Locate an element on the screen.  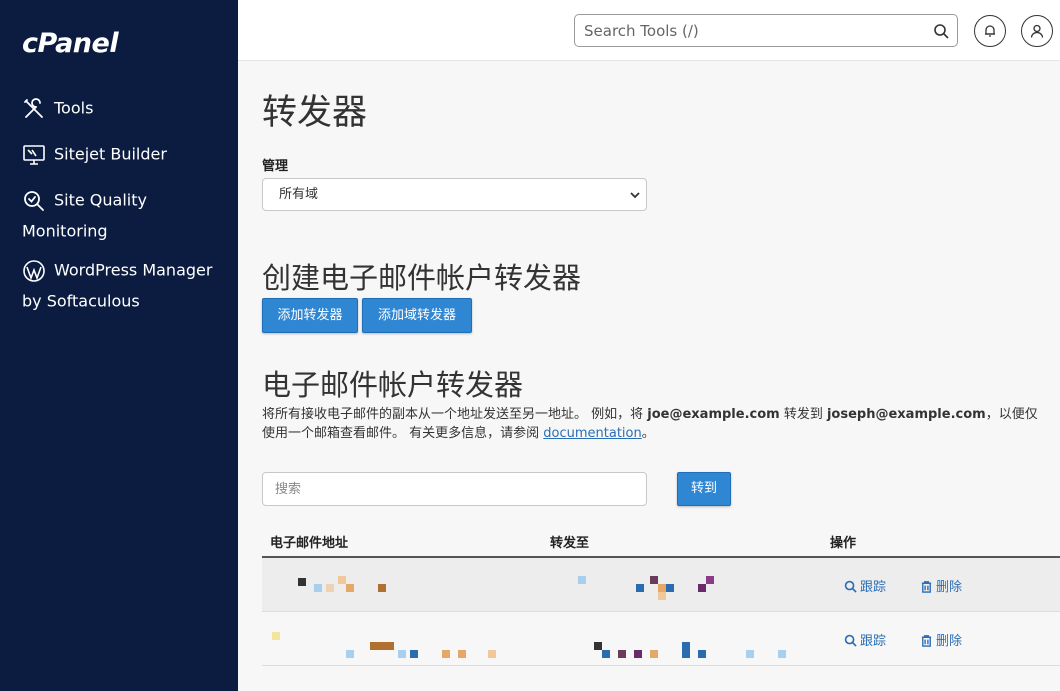
top-bar is located at coordinates (649, 30).